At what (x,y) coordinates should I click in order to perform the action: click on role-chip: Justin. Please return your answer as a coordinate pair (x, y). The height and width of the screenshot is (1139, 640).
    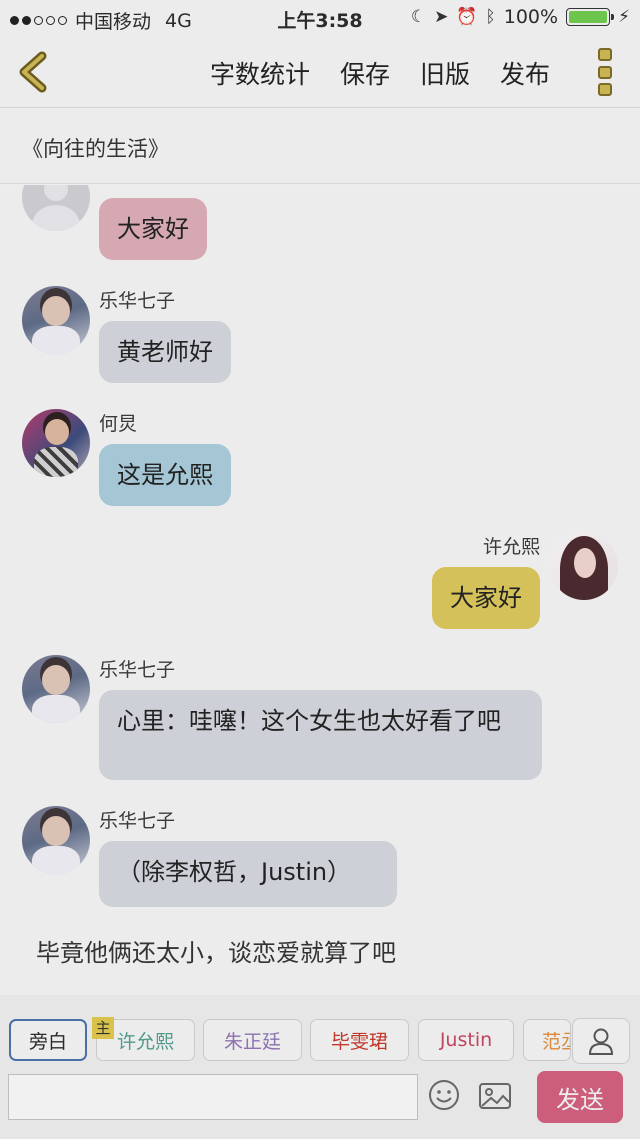
    Looking at the image, I should click on (466, 1040).